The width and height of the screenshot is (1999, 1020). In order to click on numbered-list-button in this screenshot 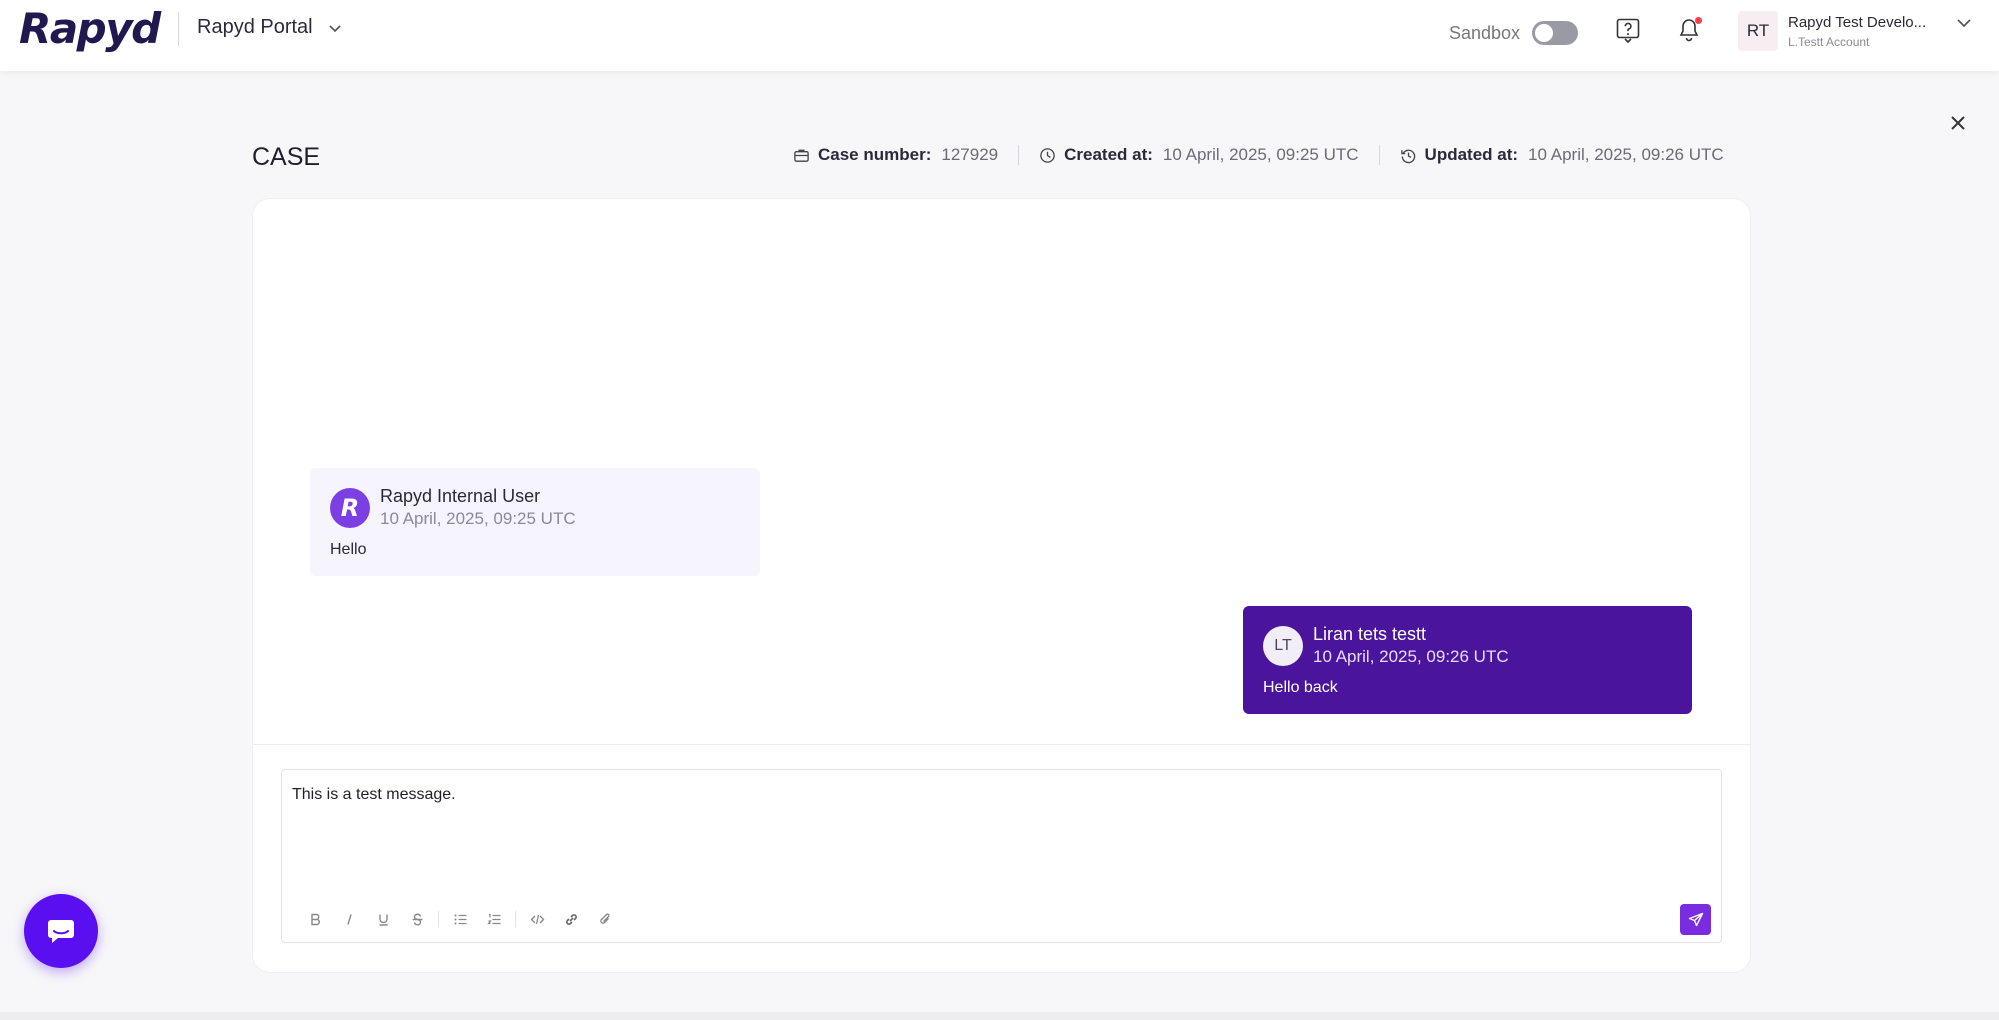, I will do `click(494, 919)`.